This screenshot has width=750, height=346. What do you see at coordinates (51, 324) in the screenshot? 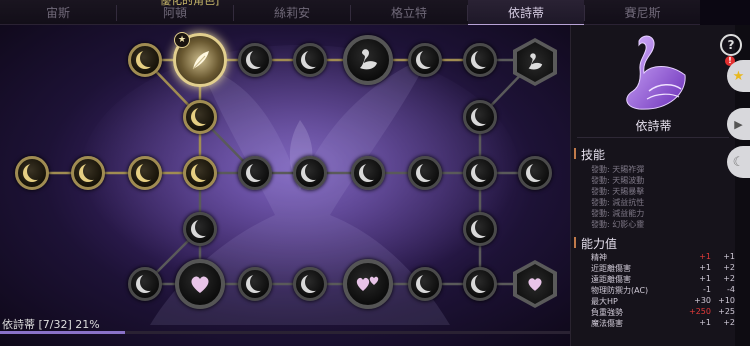
I see `progress-label: 依詩蒂 [7/32] 21%` at bounding box center [51, 324].